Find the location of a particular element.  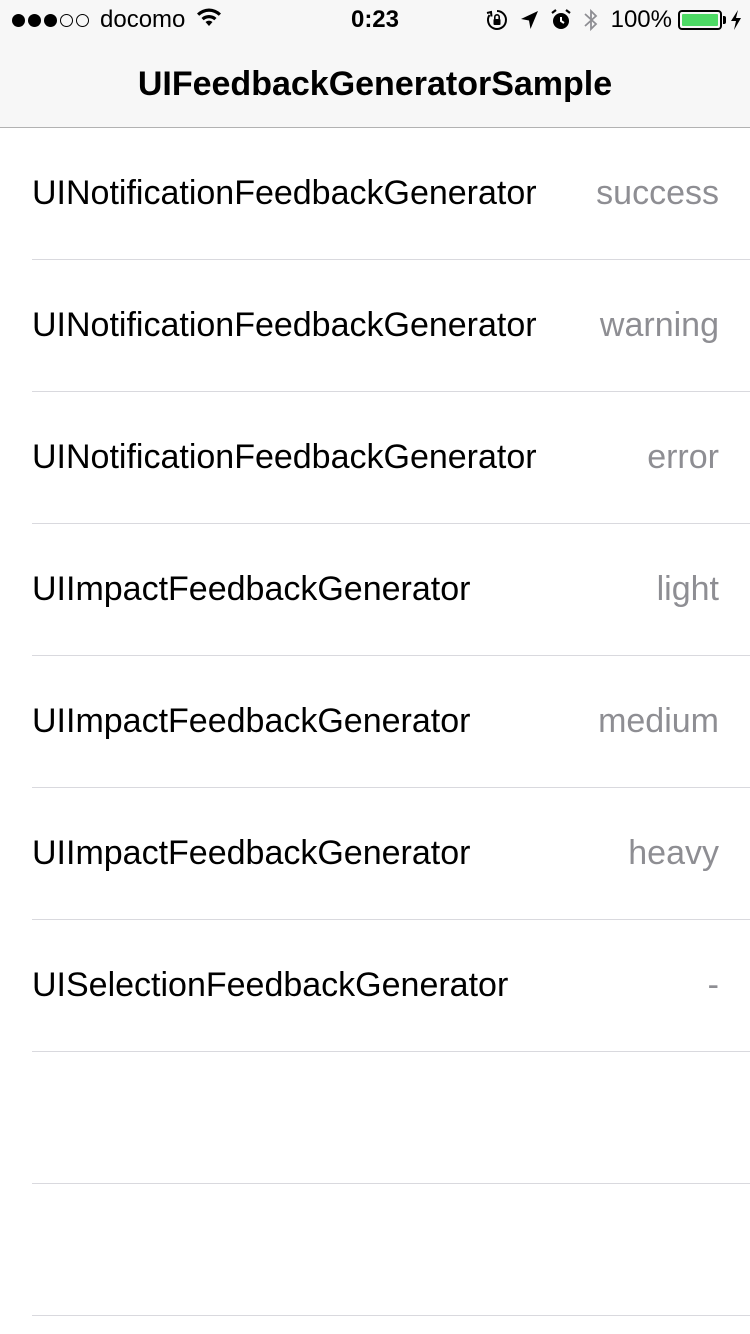

battery-percent: 100% is located at coordinates (641, 19).